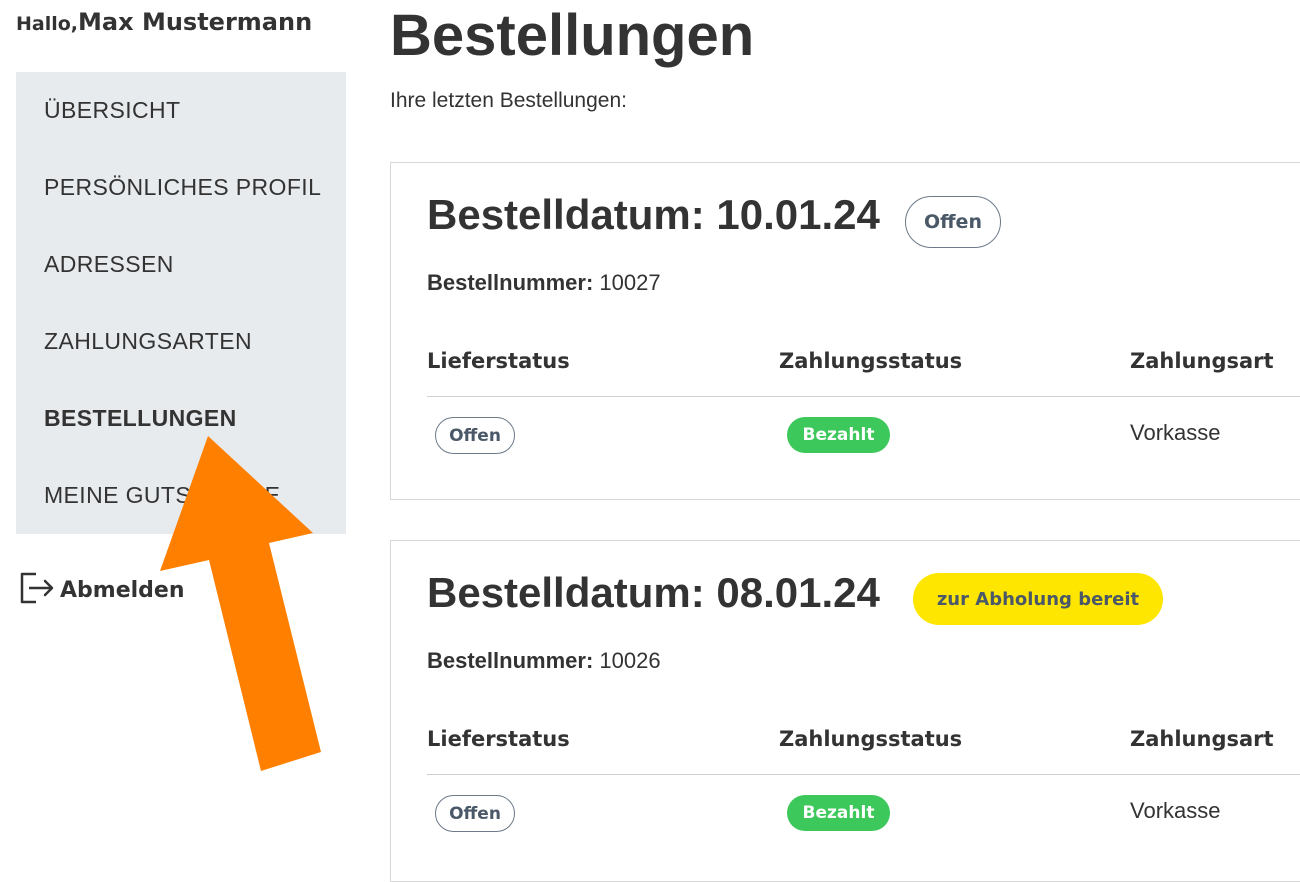  I want to click on greeting-name: Max Mustermann, so click(195, 22).